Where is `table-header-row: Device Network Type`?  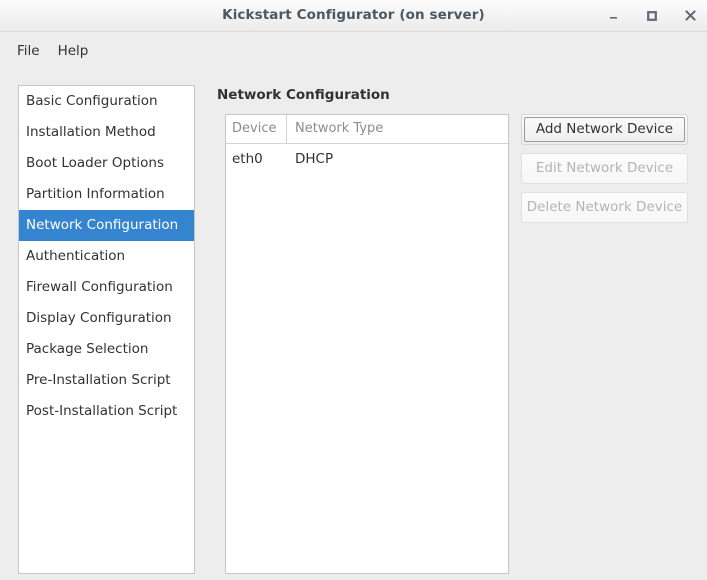 table-header-row: Device Network Type is located at coordinates (367, 129).